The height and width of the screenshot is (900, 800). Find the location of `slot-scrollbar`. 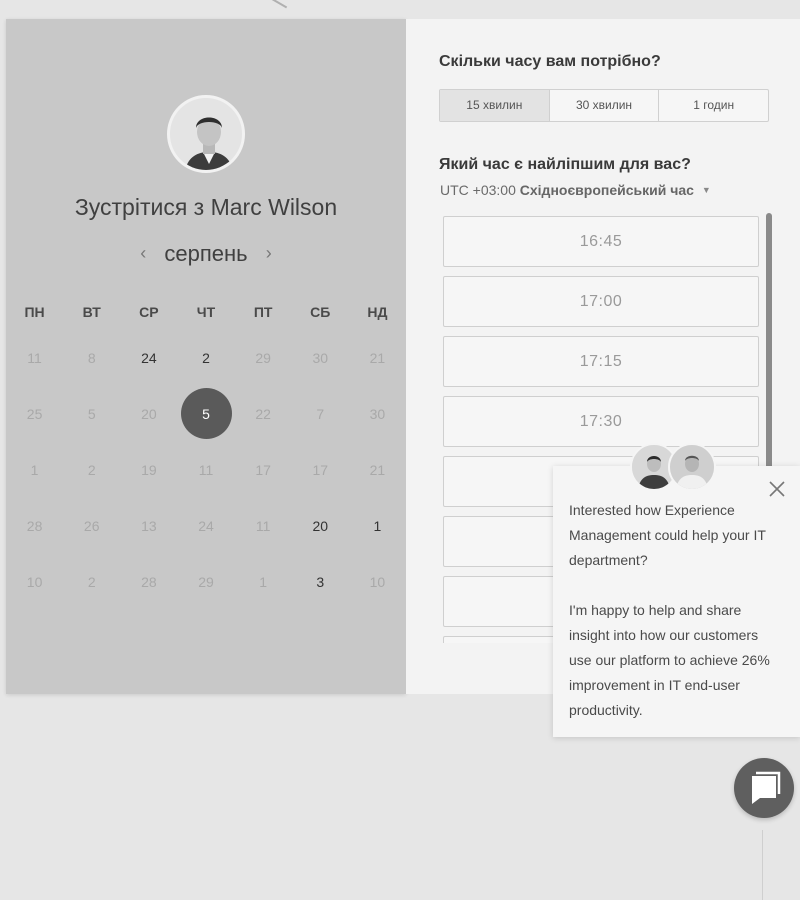

slot-scrollbar is located at coordinates (769, 345).